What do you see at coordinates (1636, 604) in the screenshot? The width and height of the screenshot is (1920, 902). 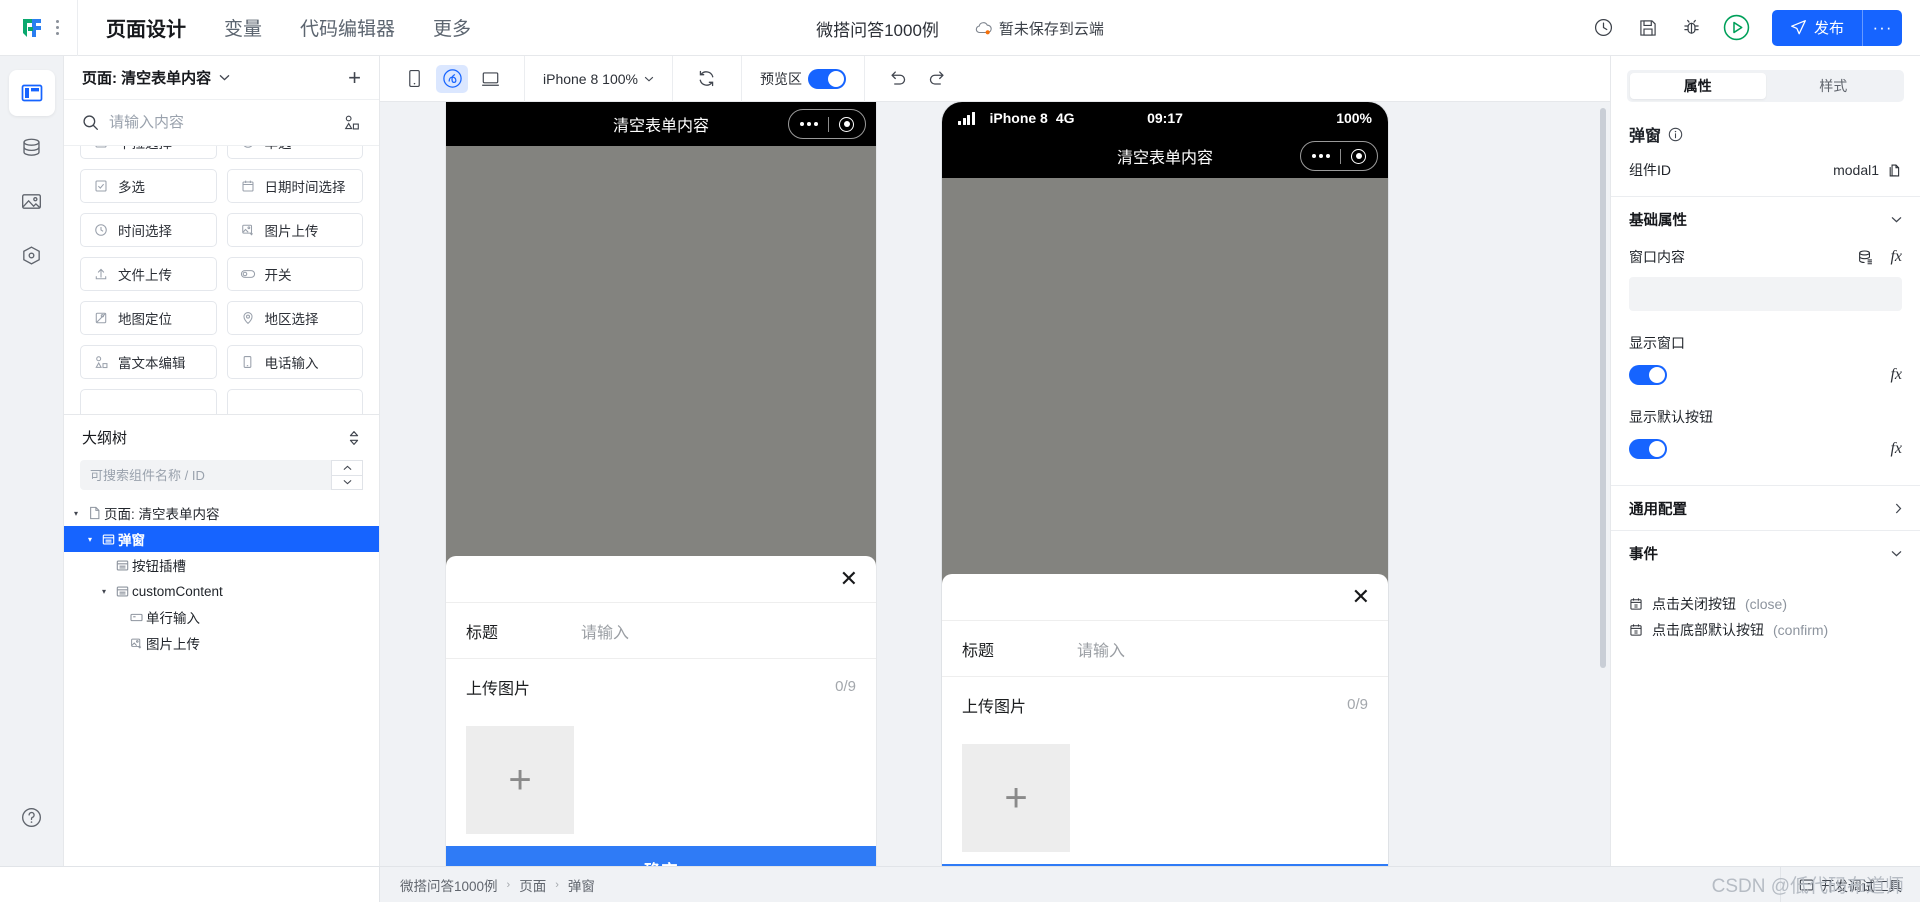 I see `event-icon` at bounding box center [1636, 604].